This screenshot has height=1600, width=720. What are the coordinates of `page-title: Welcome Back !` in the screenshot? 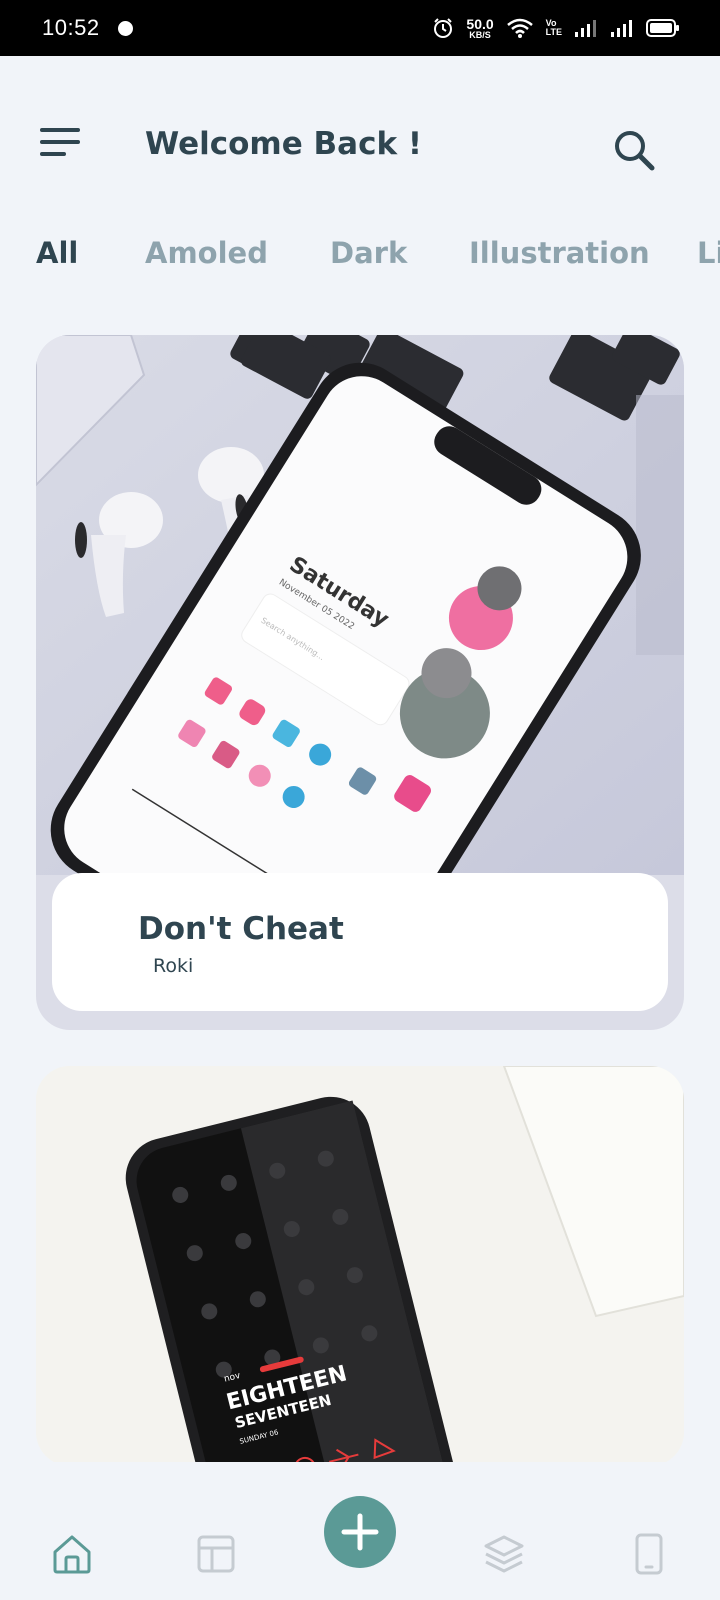 It's located at (284, 144).